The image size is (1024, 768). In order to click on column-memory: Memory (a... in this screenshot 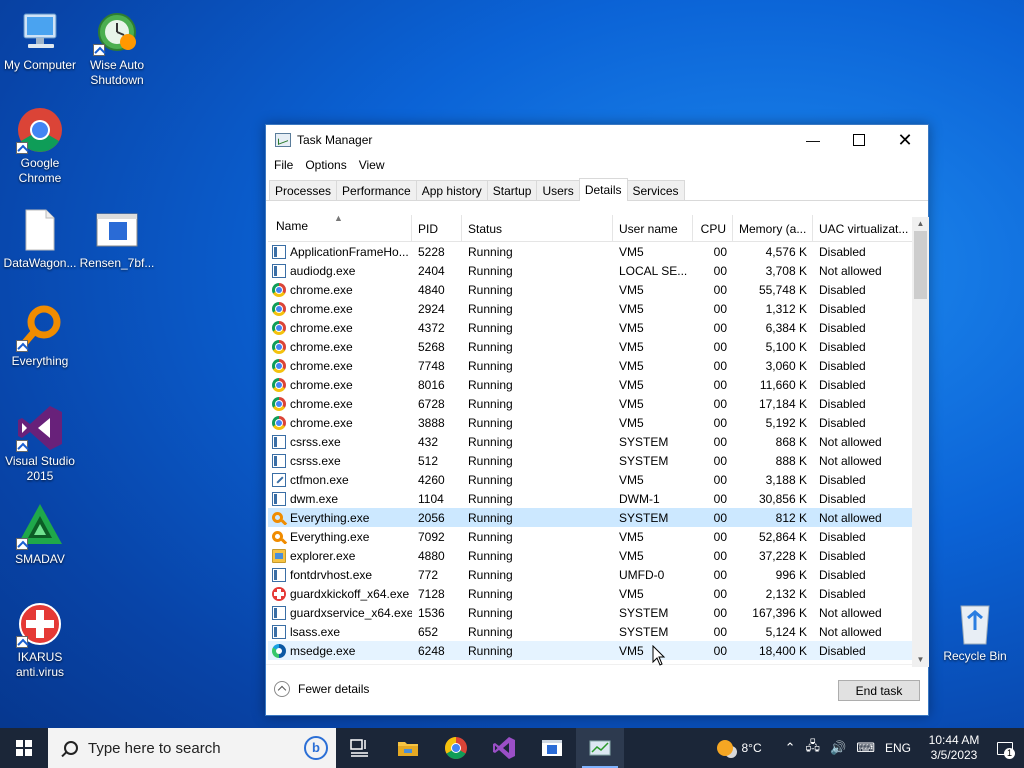, I will do `click(773, 228)`.